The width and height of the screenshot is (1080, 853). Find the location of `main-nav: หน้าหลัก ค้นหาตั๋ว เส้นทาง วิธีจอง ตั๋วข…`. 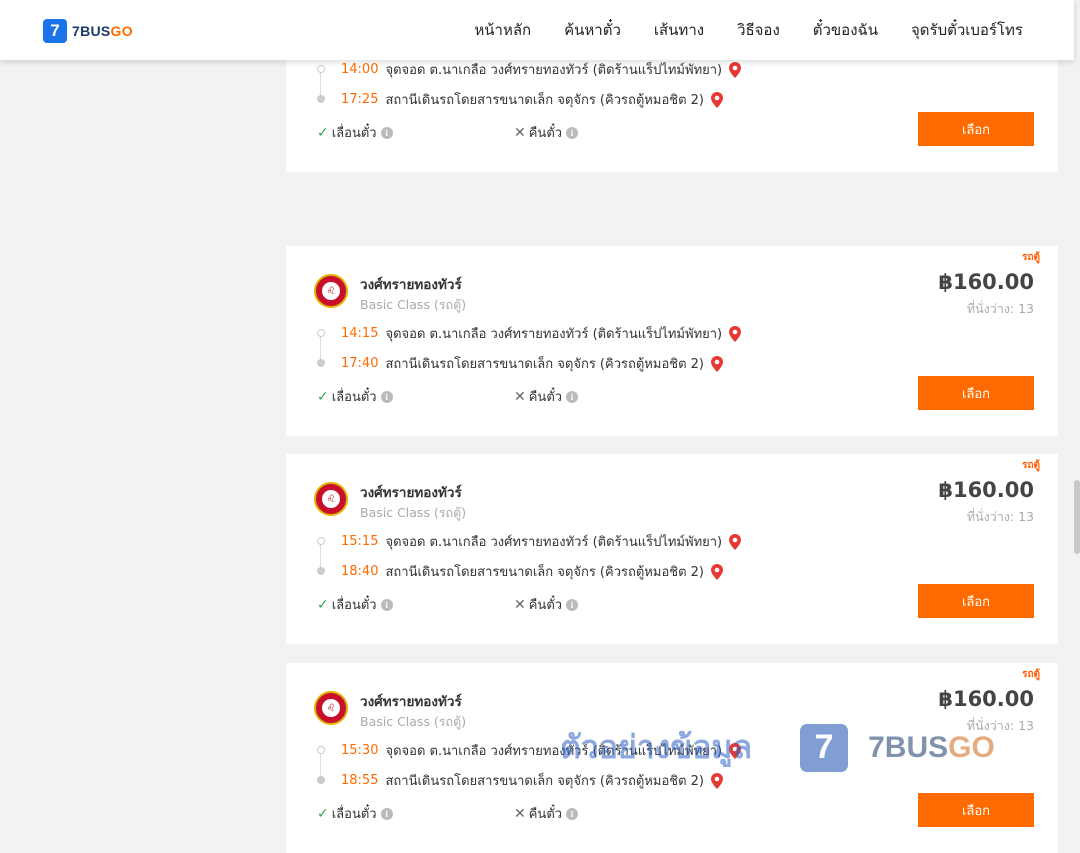

main-nav: หน้าหลัก ค้นหาตั๋ว เส้นทาง วิธีจอง ตั๋วข… is located at coordinates (732, 30).